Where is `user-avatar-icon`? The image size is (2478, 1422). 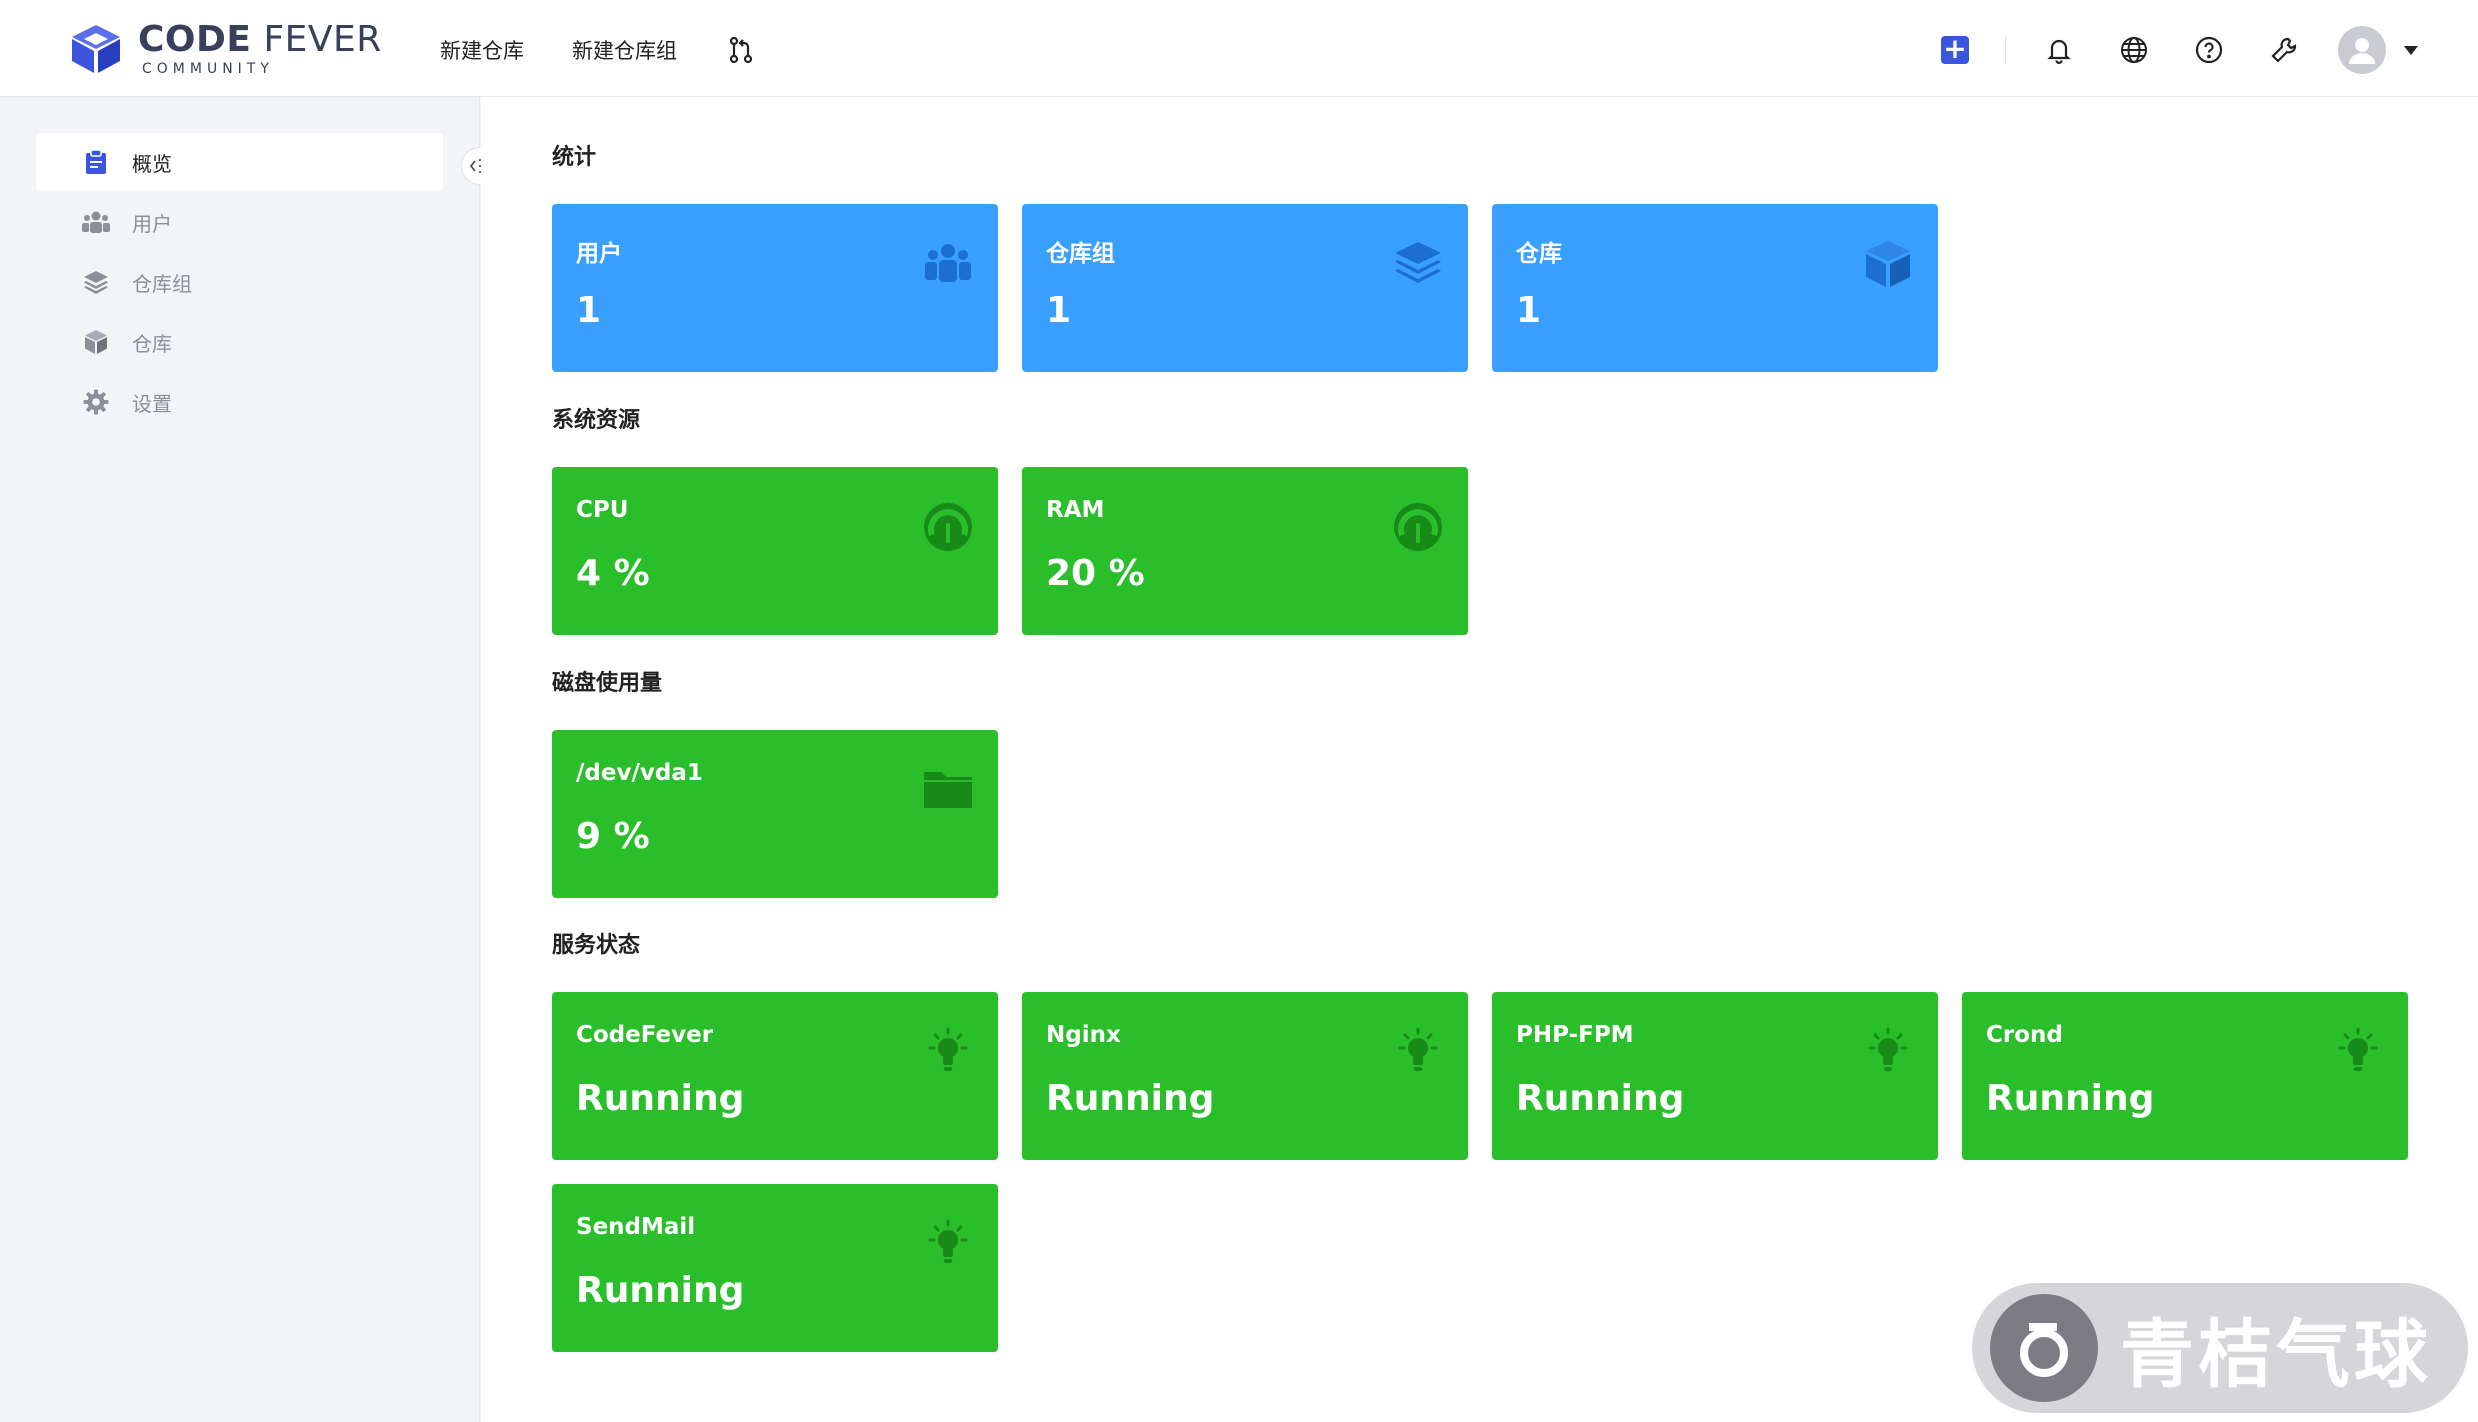
user-avatar-icon is located at coordinates (2362, 51).